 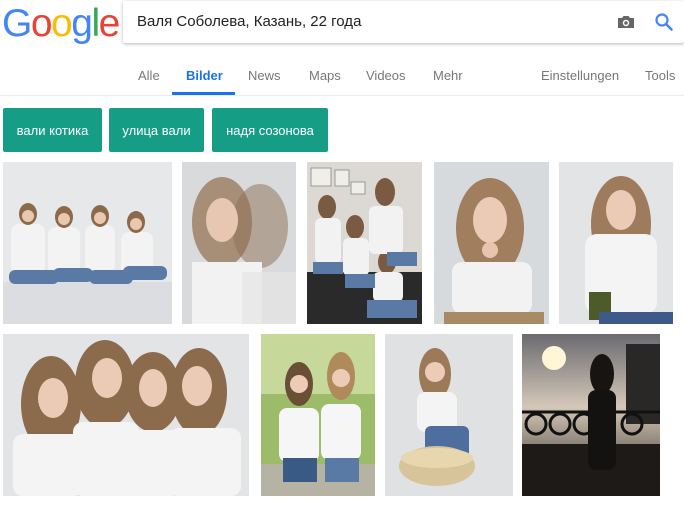 What do you see at coordinates (109, 23) in the screenshot?
I see `logo-letter: e` at bounding box center [109, 23].